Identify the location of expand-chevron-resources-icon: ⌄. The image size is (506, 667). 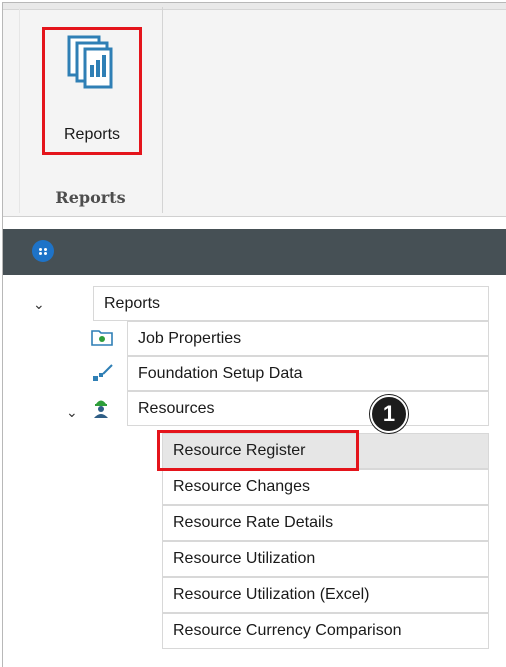
(72, 412).